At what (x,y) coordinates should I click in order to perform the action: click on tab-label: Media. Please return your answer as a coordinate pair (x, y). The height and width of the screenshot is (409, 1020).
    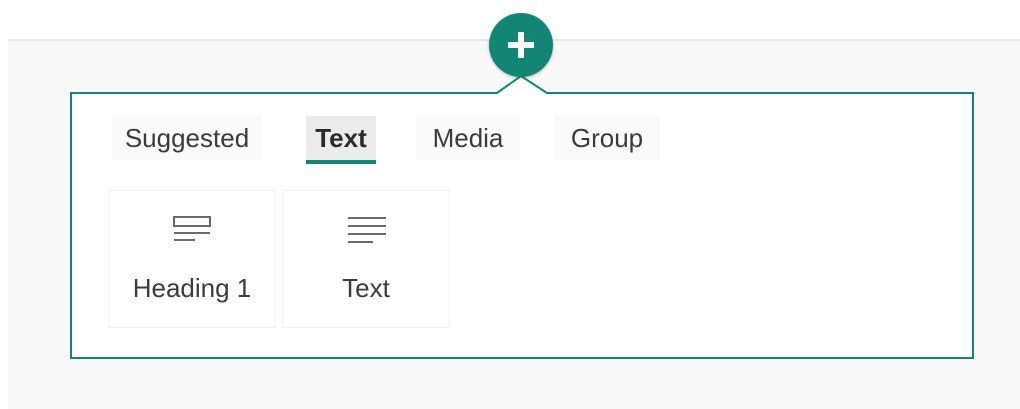
    Looking at the image, I should click on (468, 137).